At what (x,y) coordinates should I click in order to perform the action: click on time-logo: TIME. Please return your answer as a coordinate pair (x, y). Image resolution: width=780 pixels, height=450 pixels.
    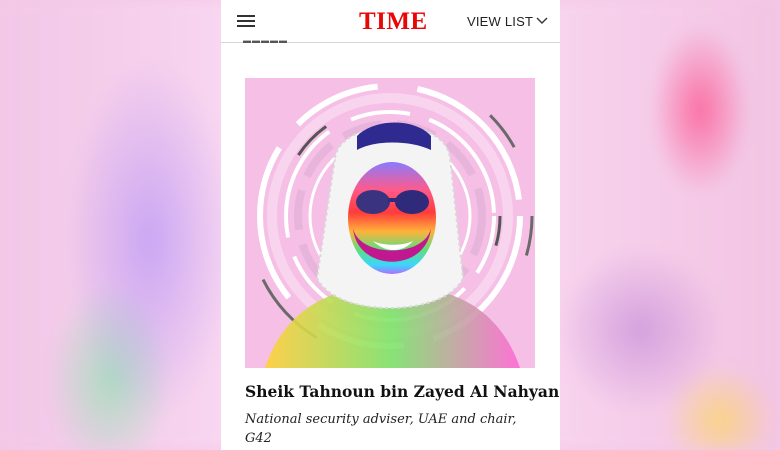
    Looking at the image, I should click on (393, 22).